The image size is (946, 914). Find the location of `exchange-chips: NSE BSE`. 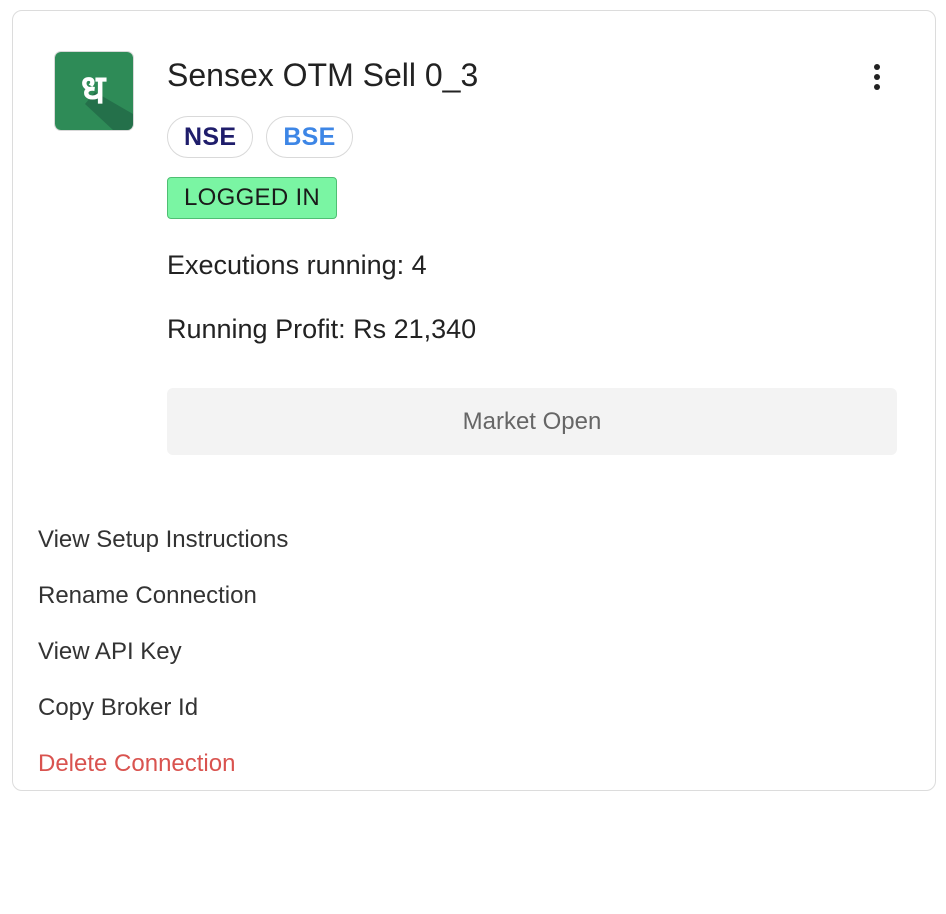

exchange-chips: NSE BSE is located at coordinates (260, 137).